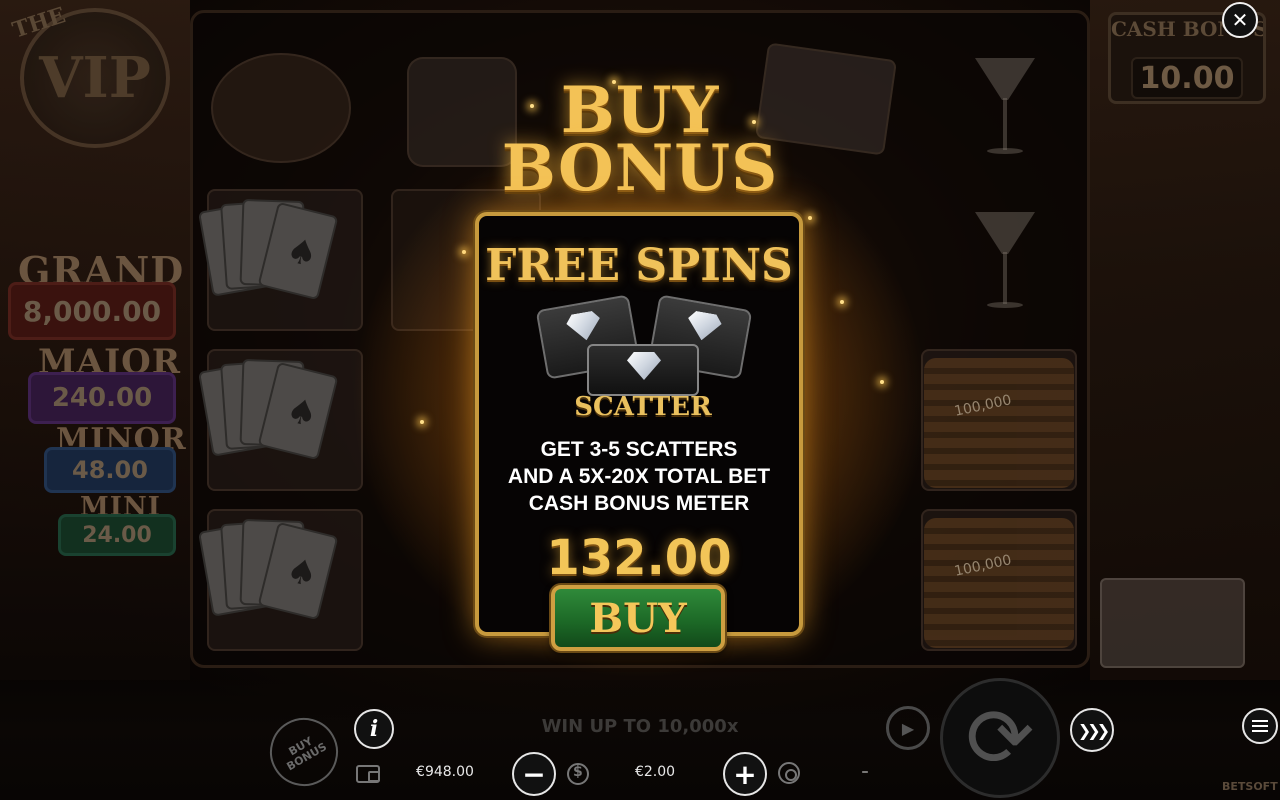 The height and width of the screenshot is (800, 1280). I want to click on description-line: GET 3-5 SCATTERS, so click(639, 449).